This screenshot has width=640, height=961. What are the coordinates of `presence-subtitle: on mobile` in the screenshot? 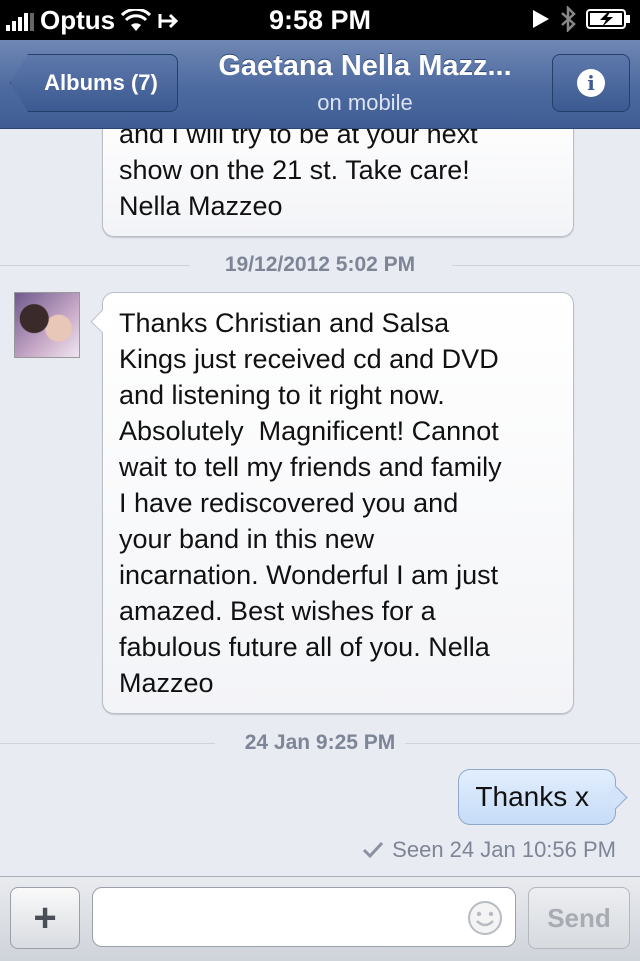 It's located at (365, 102).